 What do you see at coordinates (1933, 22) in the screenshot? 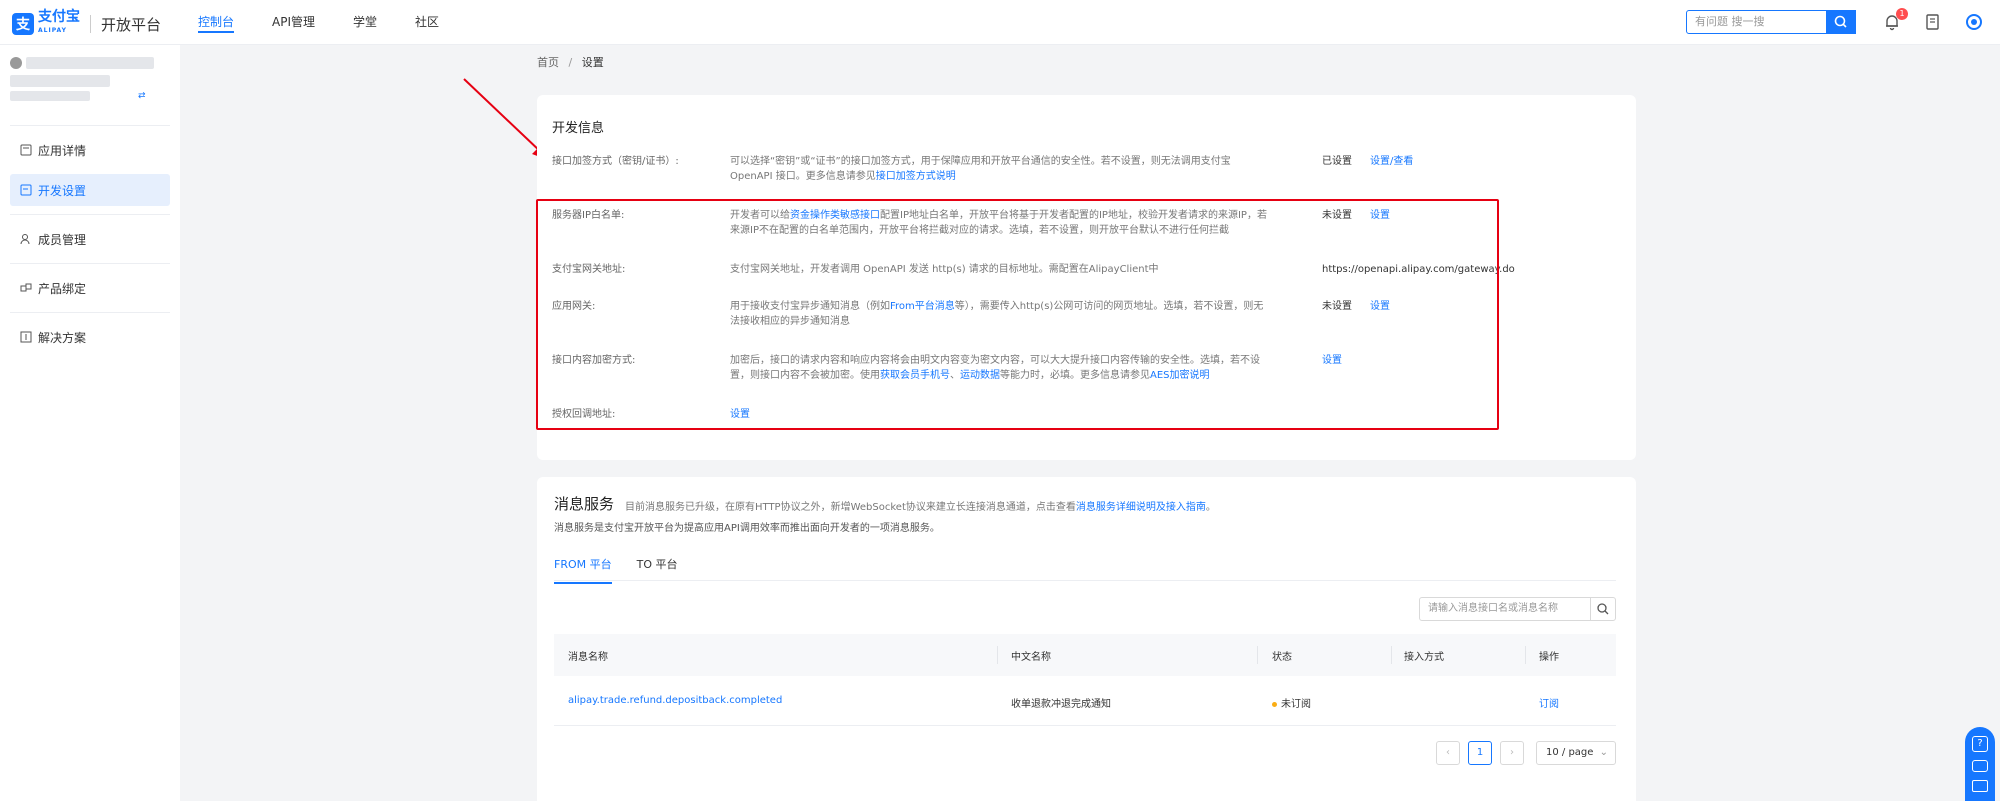
I see `document-icon` at bounding box center [1933, 22].